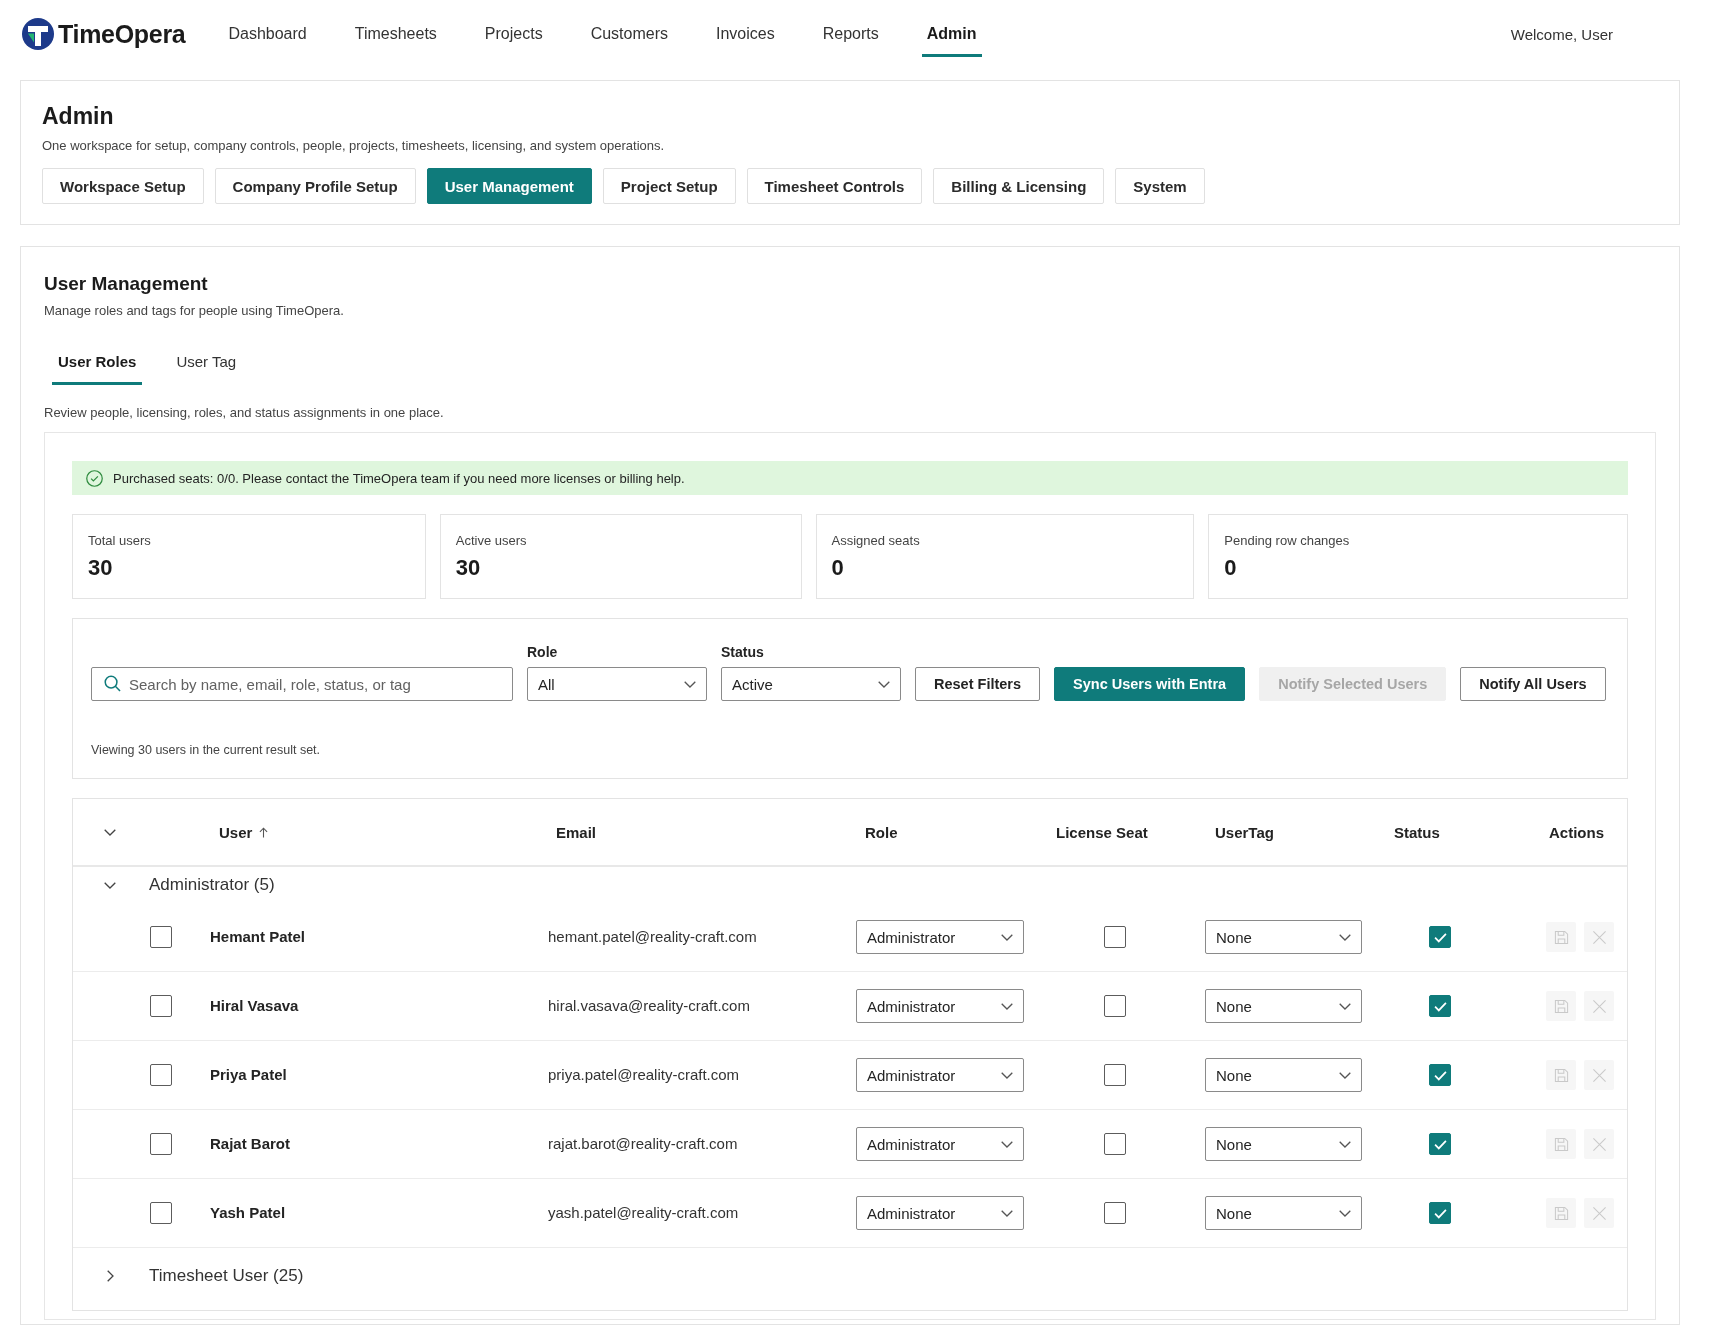  I want to click on user-email: rajat.barot@reality-craft.com, so click(643, 1143).